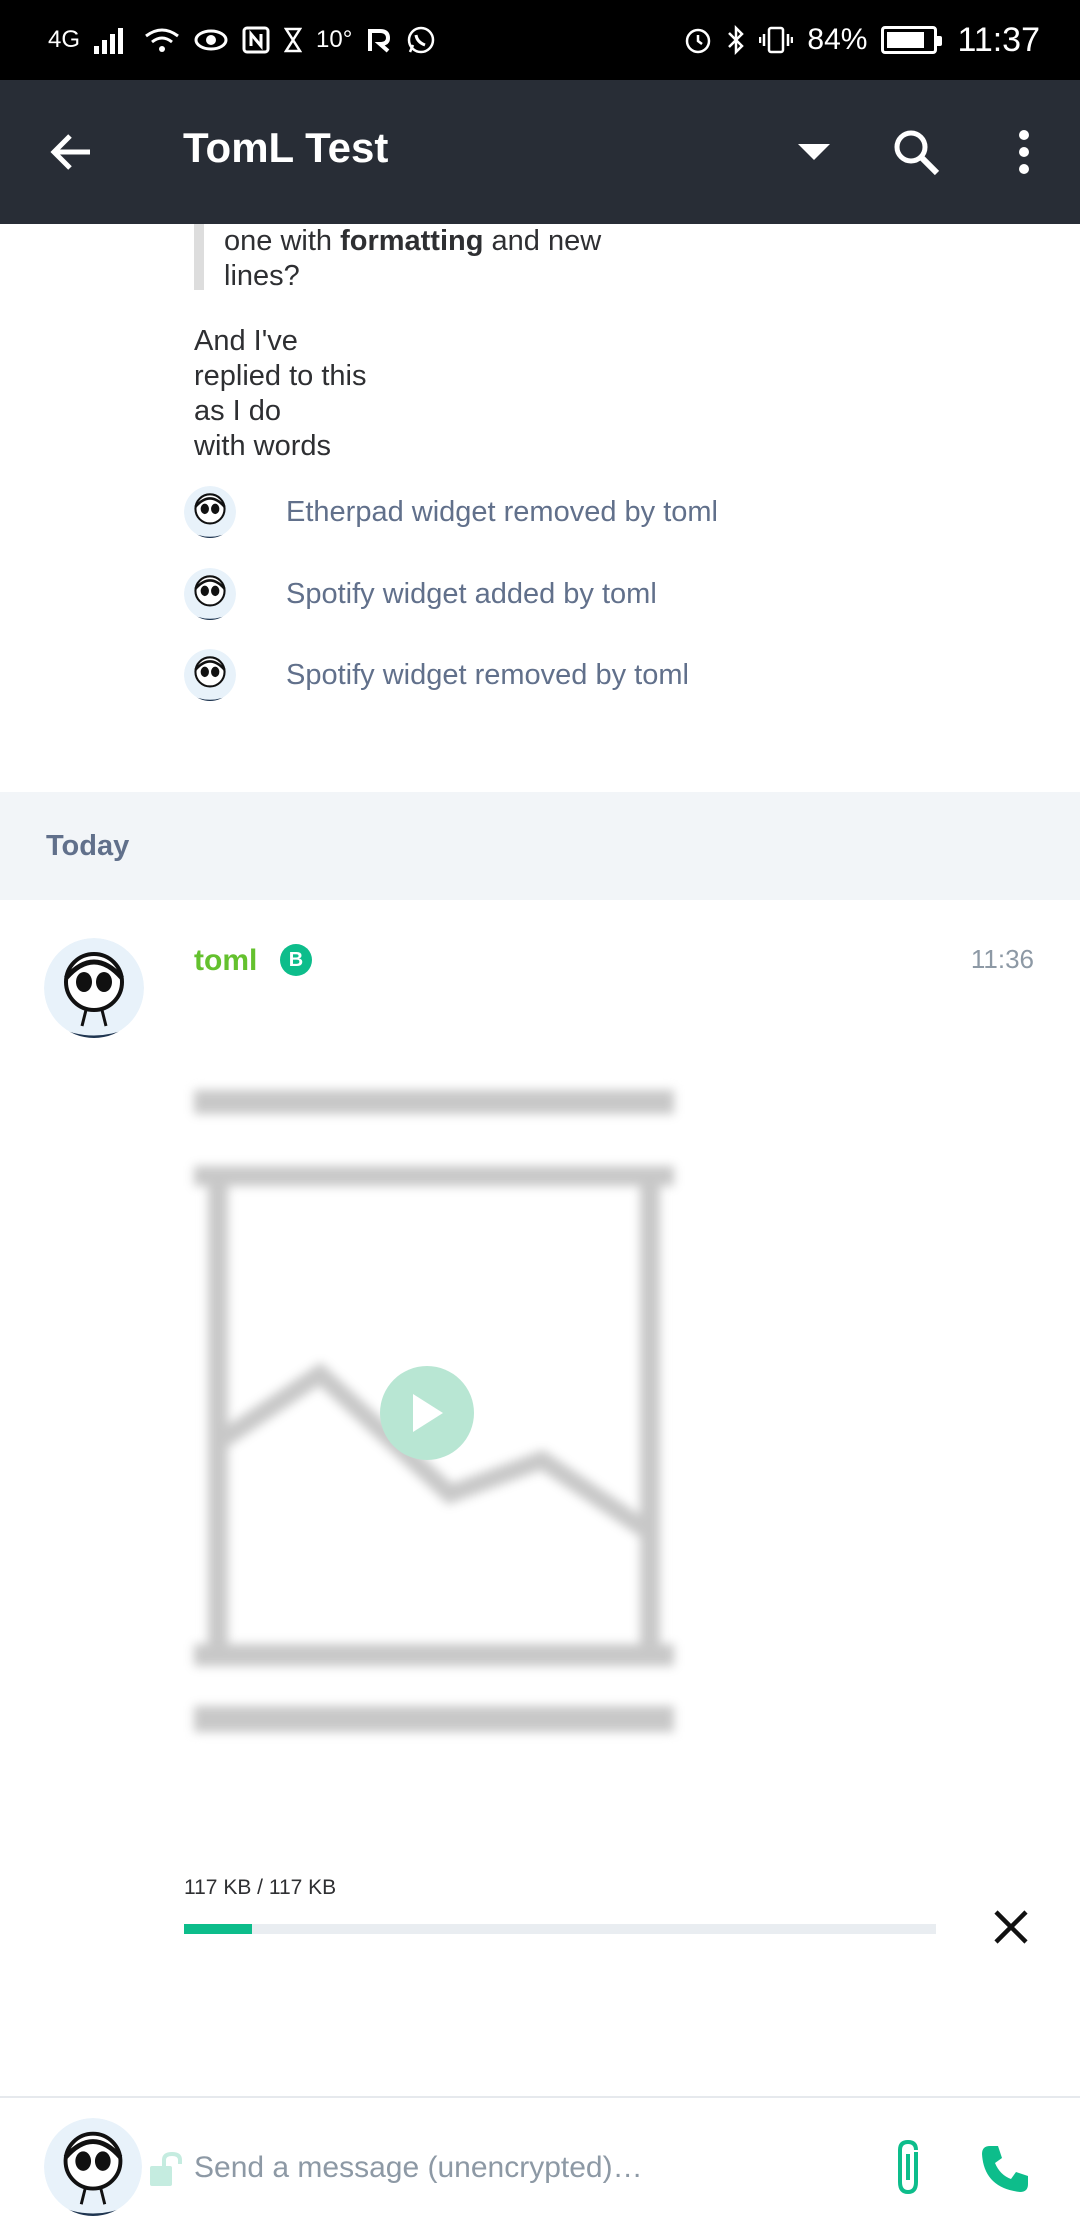 This screenshot has height=2240, width=1080. I want to click on room-dropdown-button, so click(814, 152).